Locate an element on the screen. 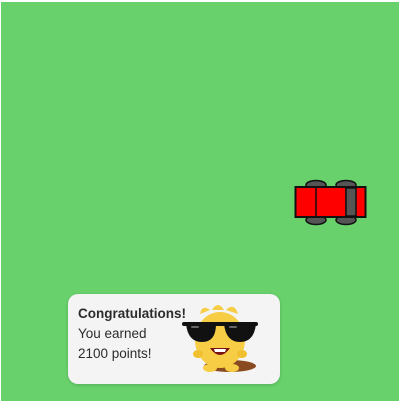 This screenshot has height=403, width=400. sunglasses-mascot-icon is located at coordinates (220, 338).